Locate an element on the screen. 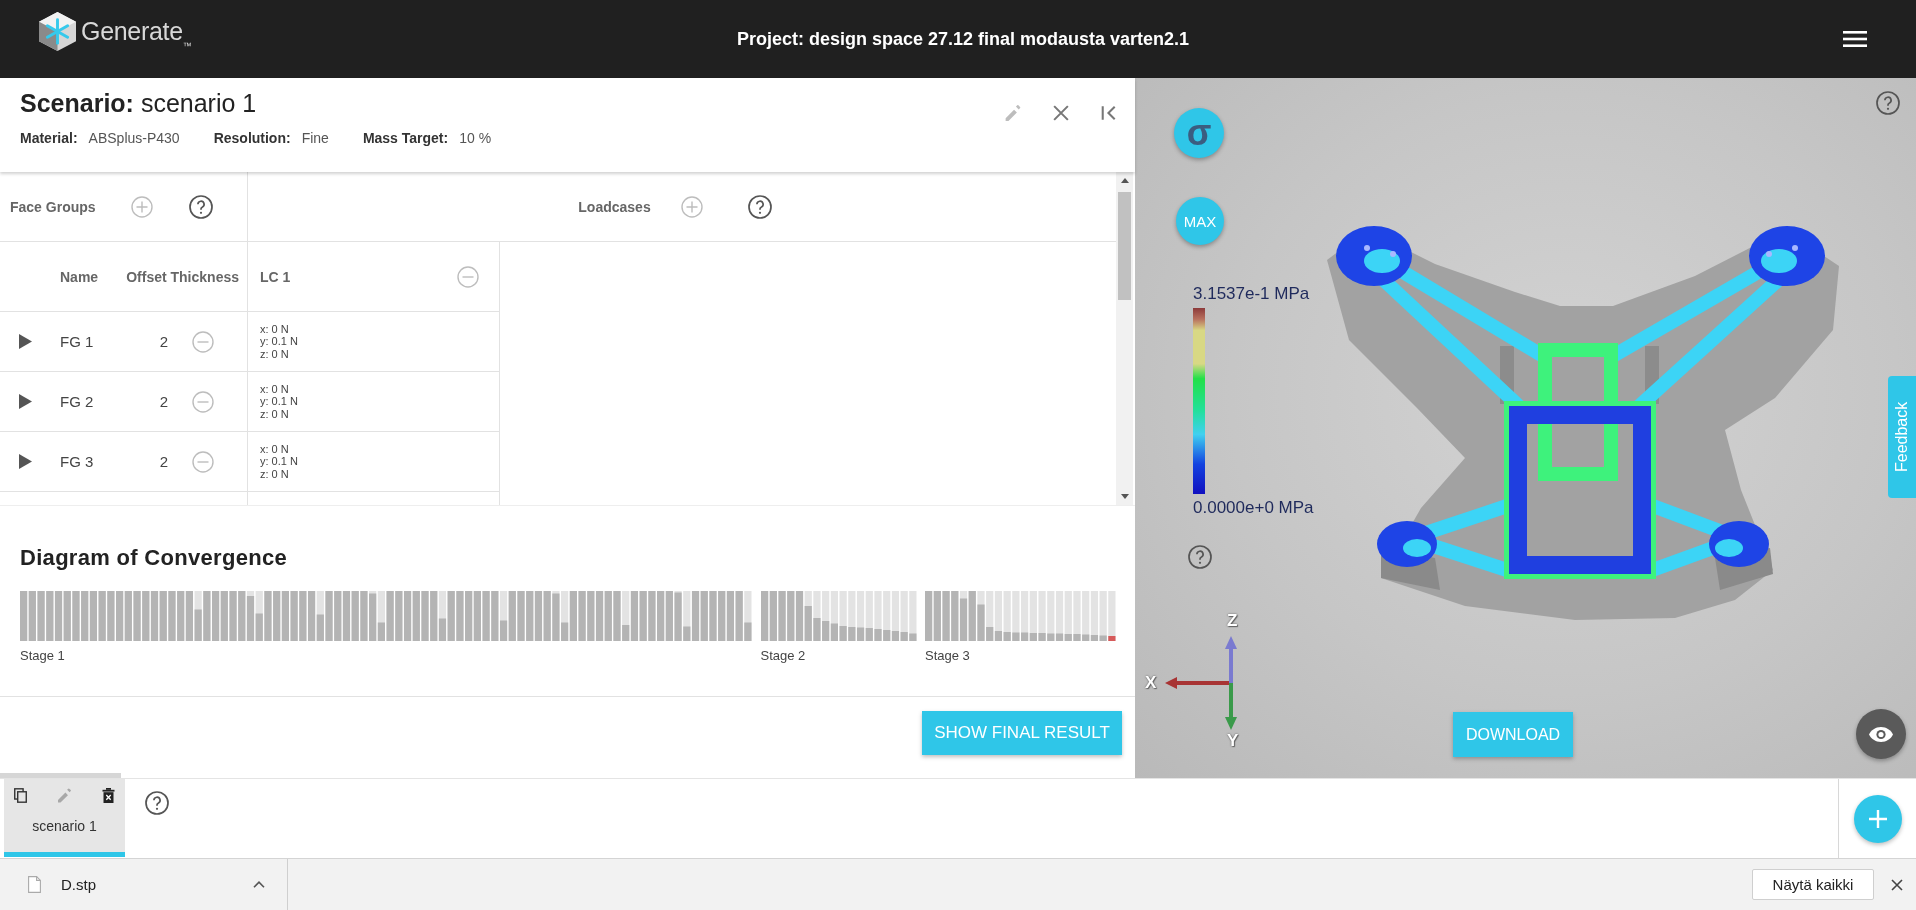  trademark-sign: ™ is located at coordinates (187, 46).